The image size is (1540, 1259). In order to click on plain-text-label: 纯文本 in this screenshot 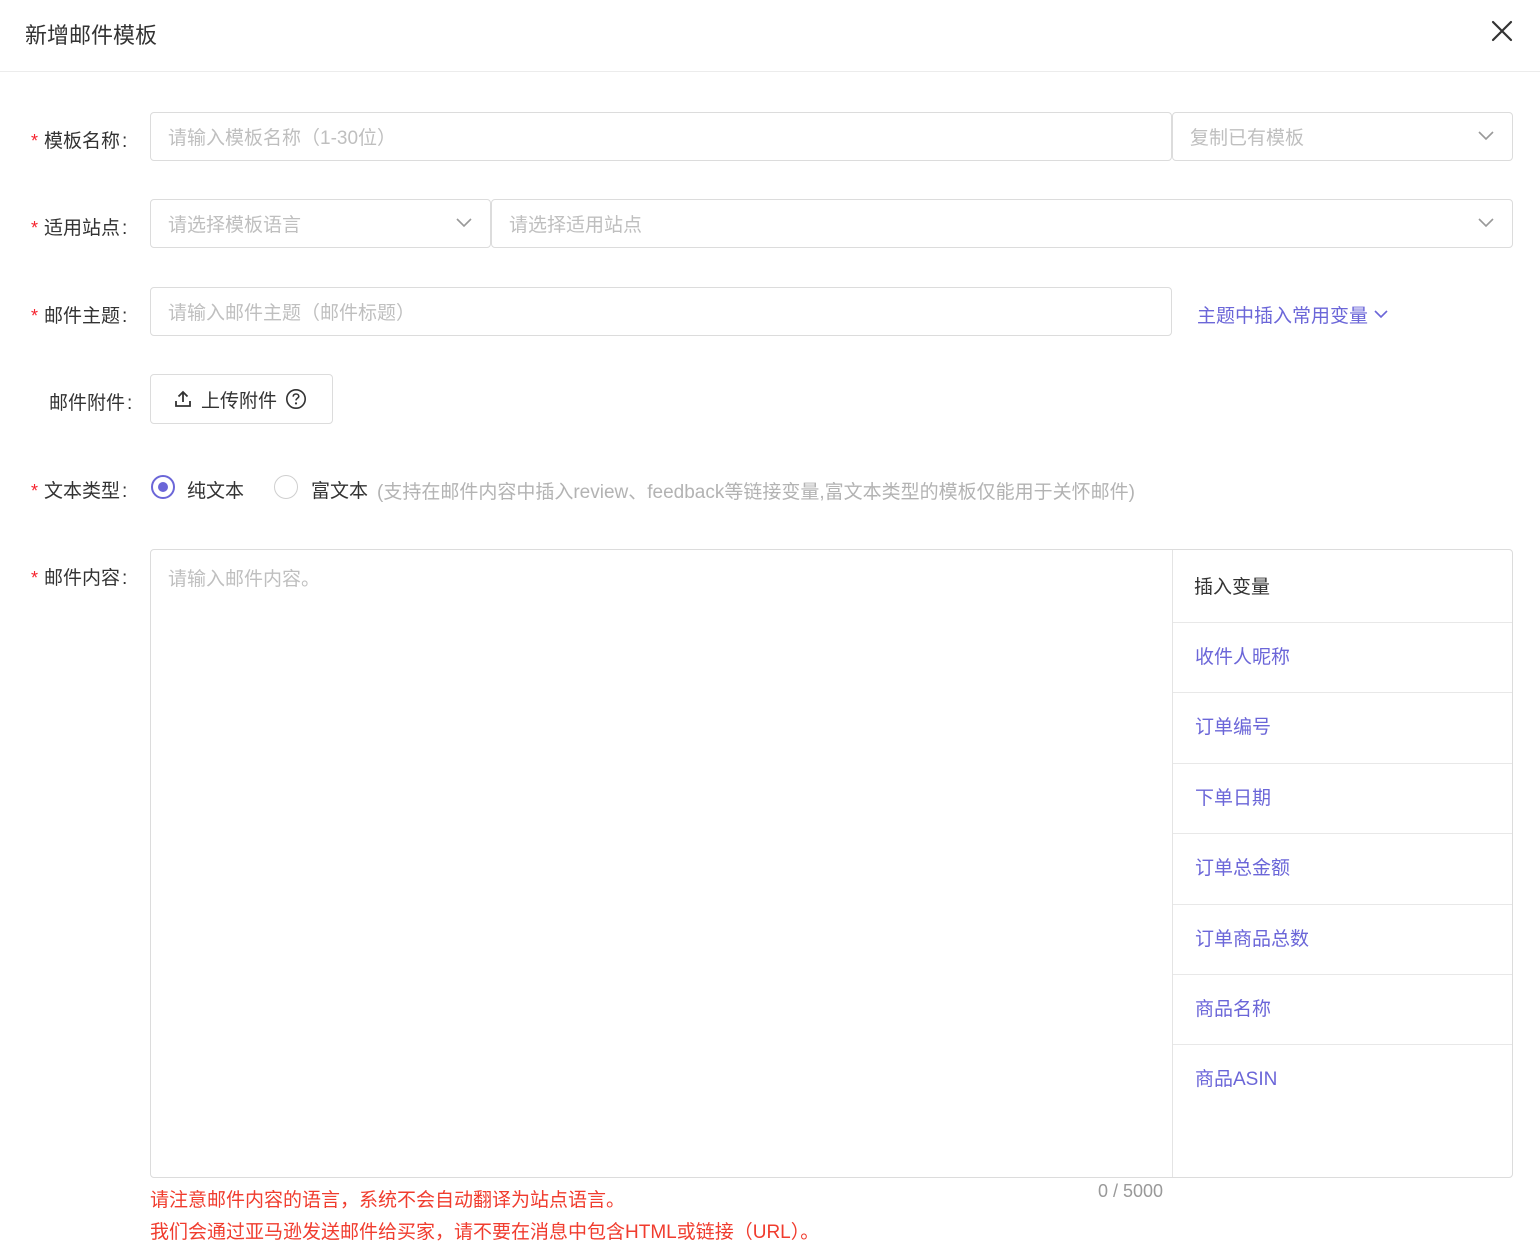, I will do `click(215, 489)`.